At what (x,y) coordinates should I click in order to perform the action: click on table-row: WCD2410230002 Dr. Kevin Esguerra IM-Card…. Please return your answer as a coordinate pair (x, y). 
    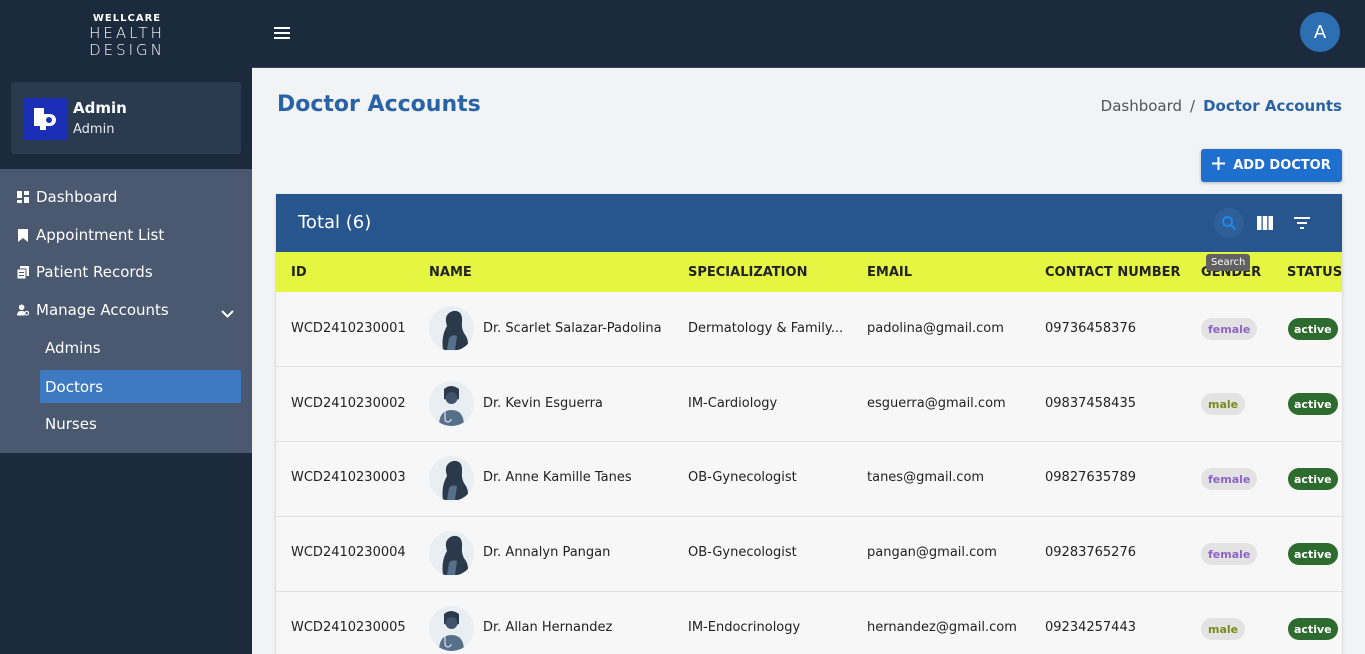
    Looking at the image, I should click on (809, 404).